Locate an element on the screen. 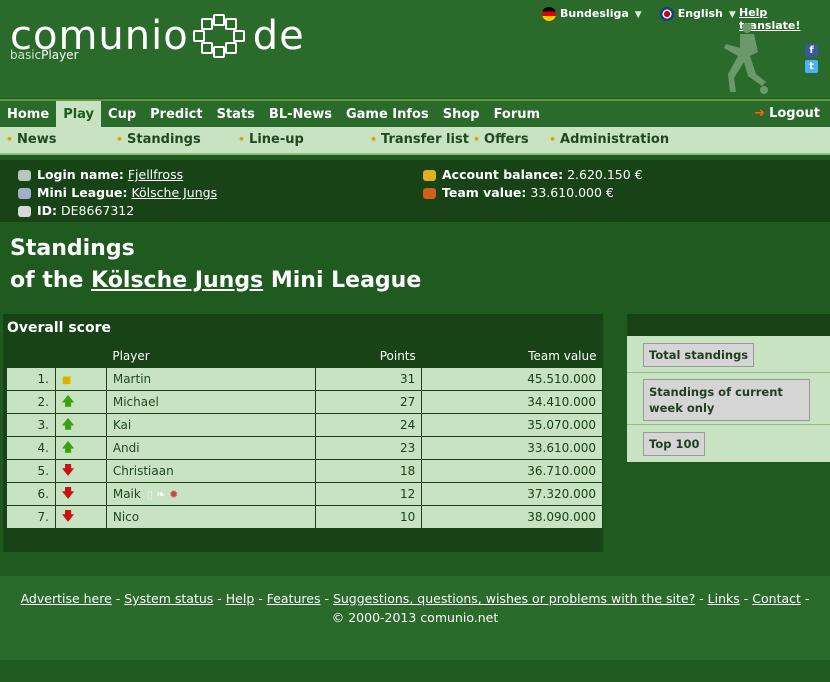 This screenshot has width=830, height=682. logo-subtitle: basicPlayer is located at coordinates (44, 55).